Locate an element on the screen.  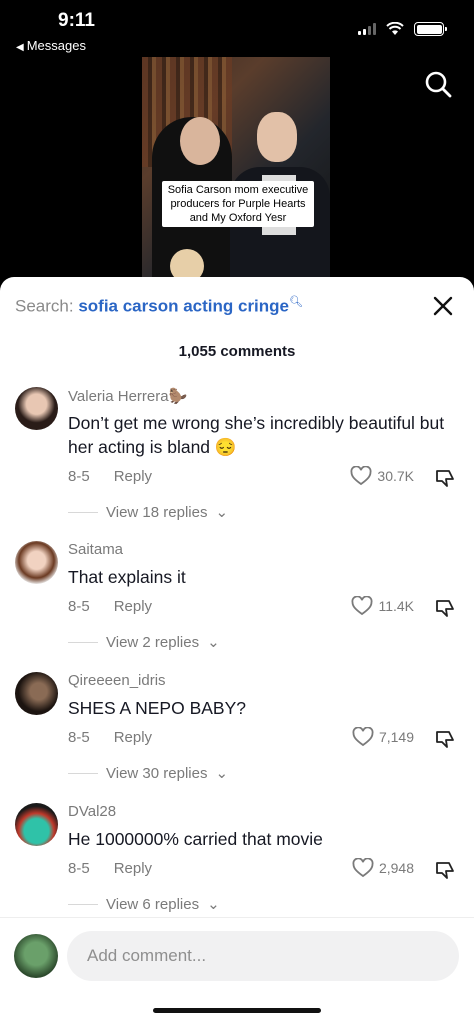
search-row: Search: sofia carson acting cringe🔍︎ is located at coordinates (159, 306).